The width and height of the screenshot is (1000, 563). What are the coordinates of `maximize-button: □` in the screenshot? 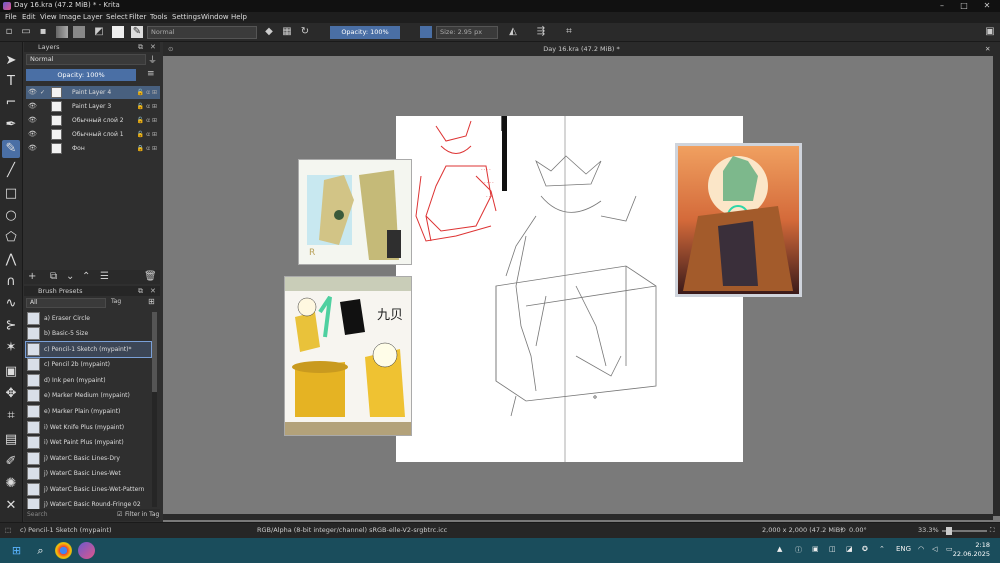 It's located at (964, 6).